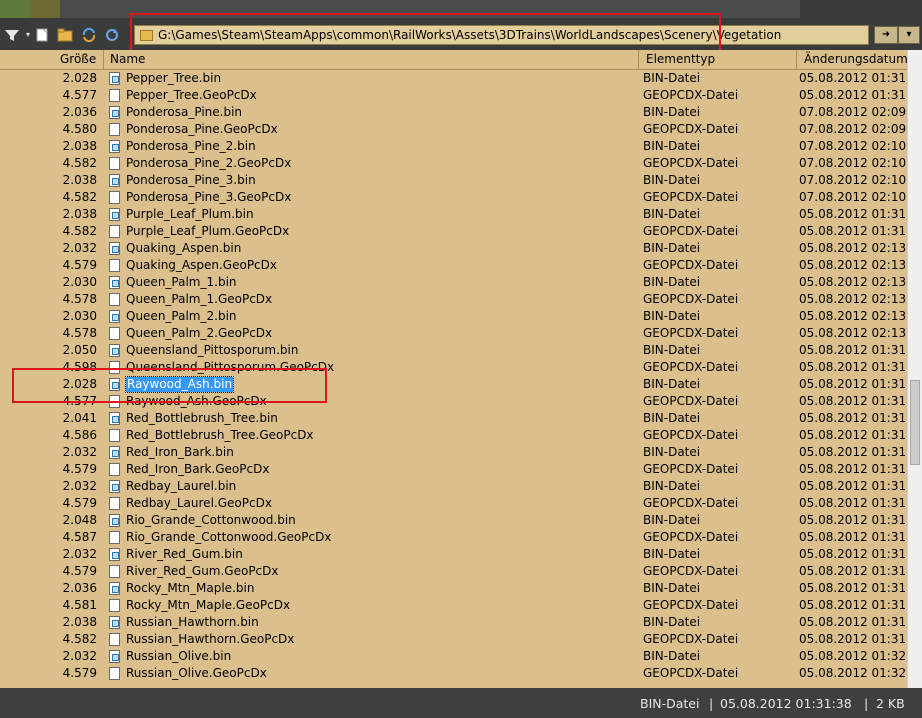 The height and width of the screenshot is (718, 922). Describe the element at coordinates (202, 571) in the screenshot. I see `file-name: River_Red_Gum.GeoPcDx` at that location.